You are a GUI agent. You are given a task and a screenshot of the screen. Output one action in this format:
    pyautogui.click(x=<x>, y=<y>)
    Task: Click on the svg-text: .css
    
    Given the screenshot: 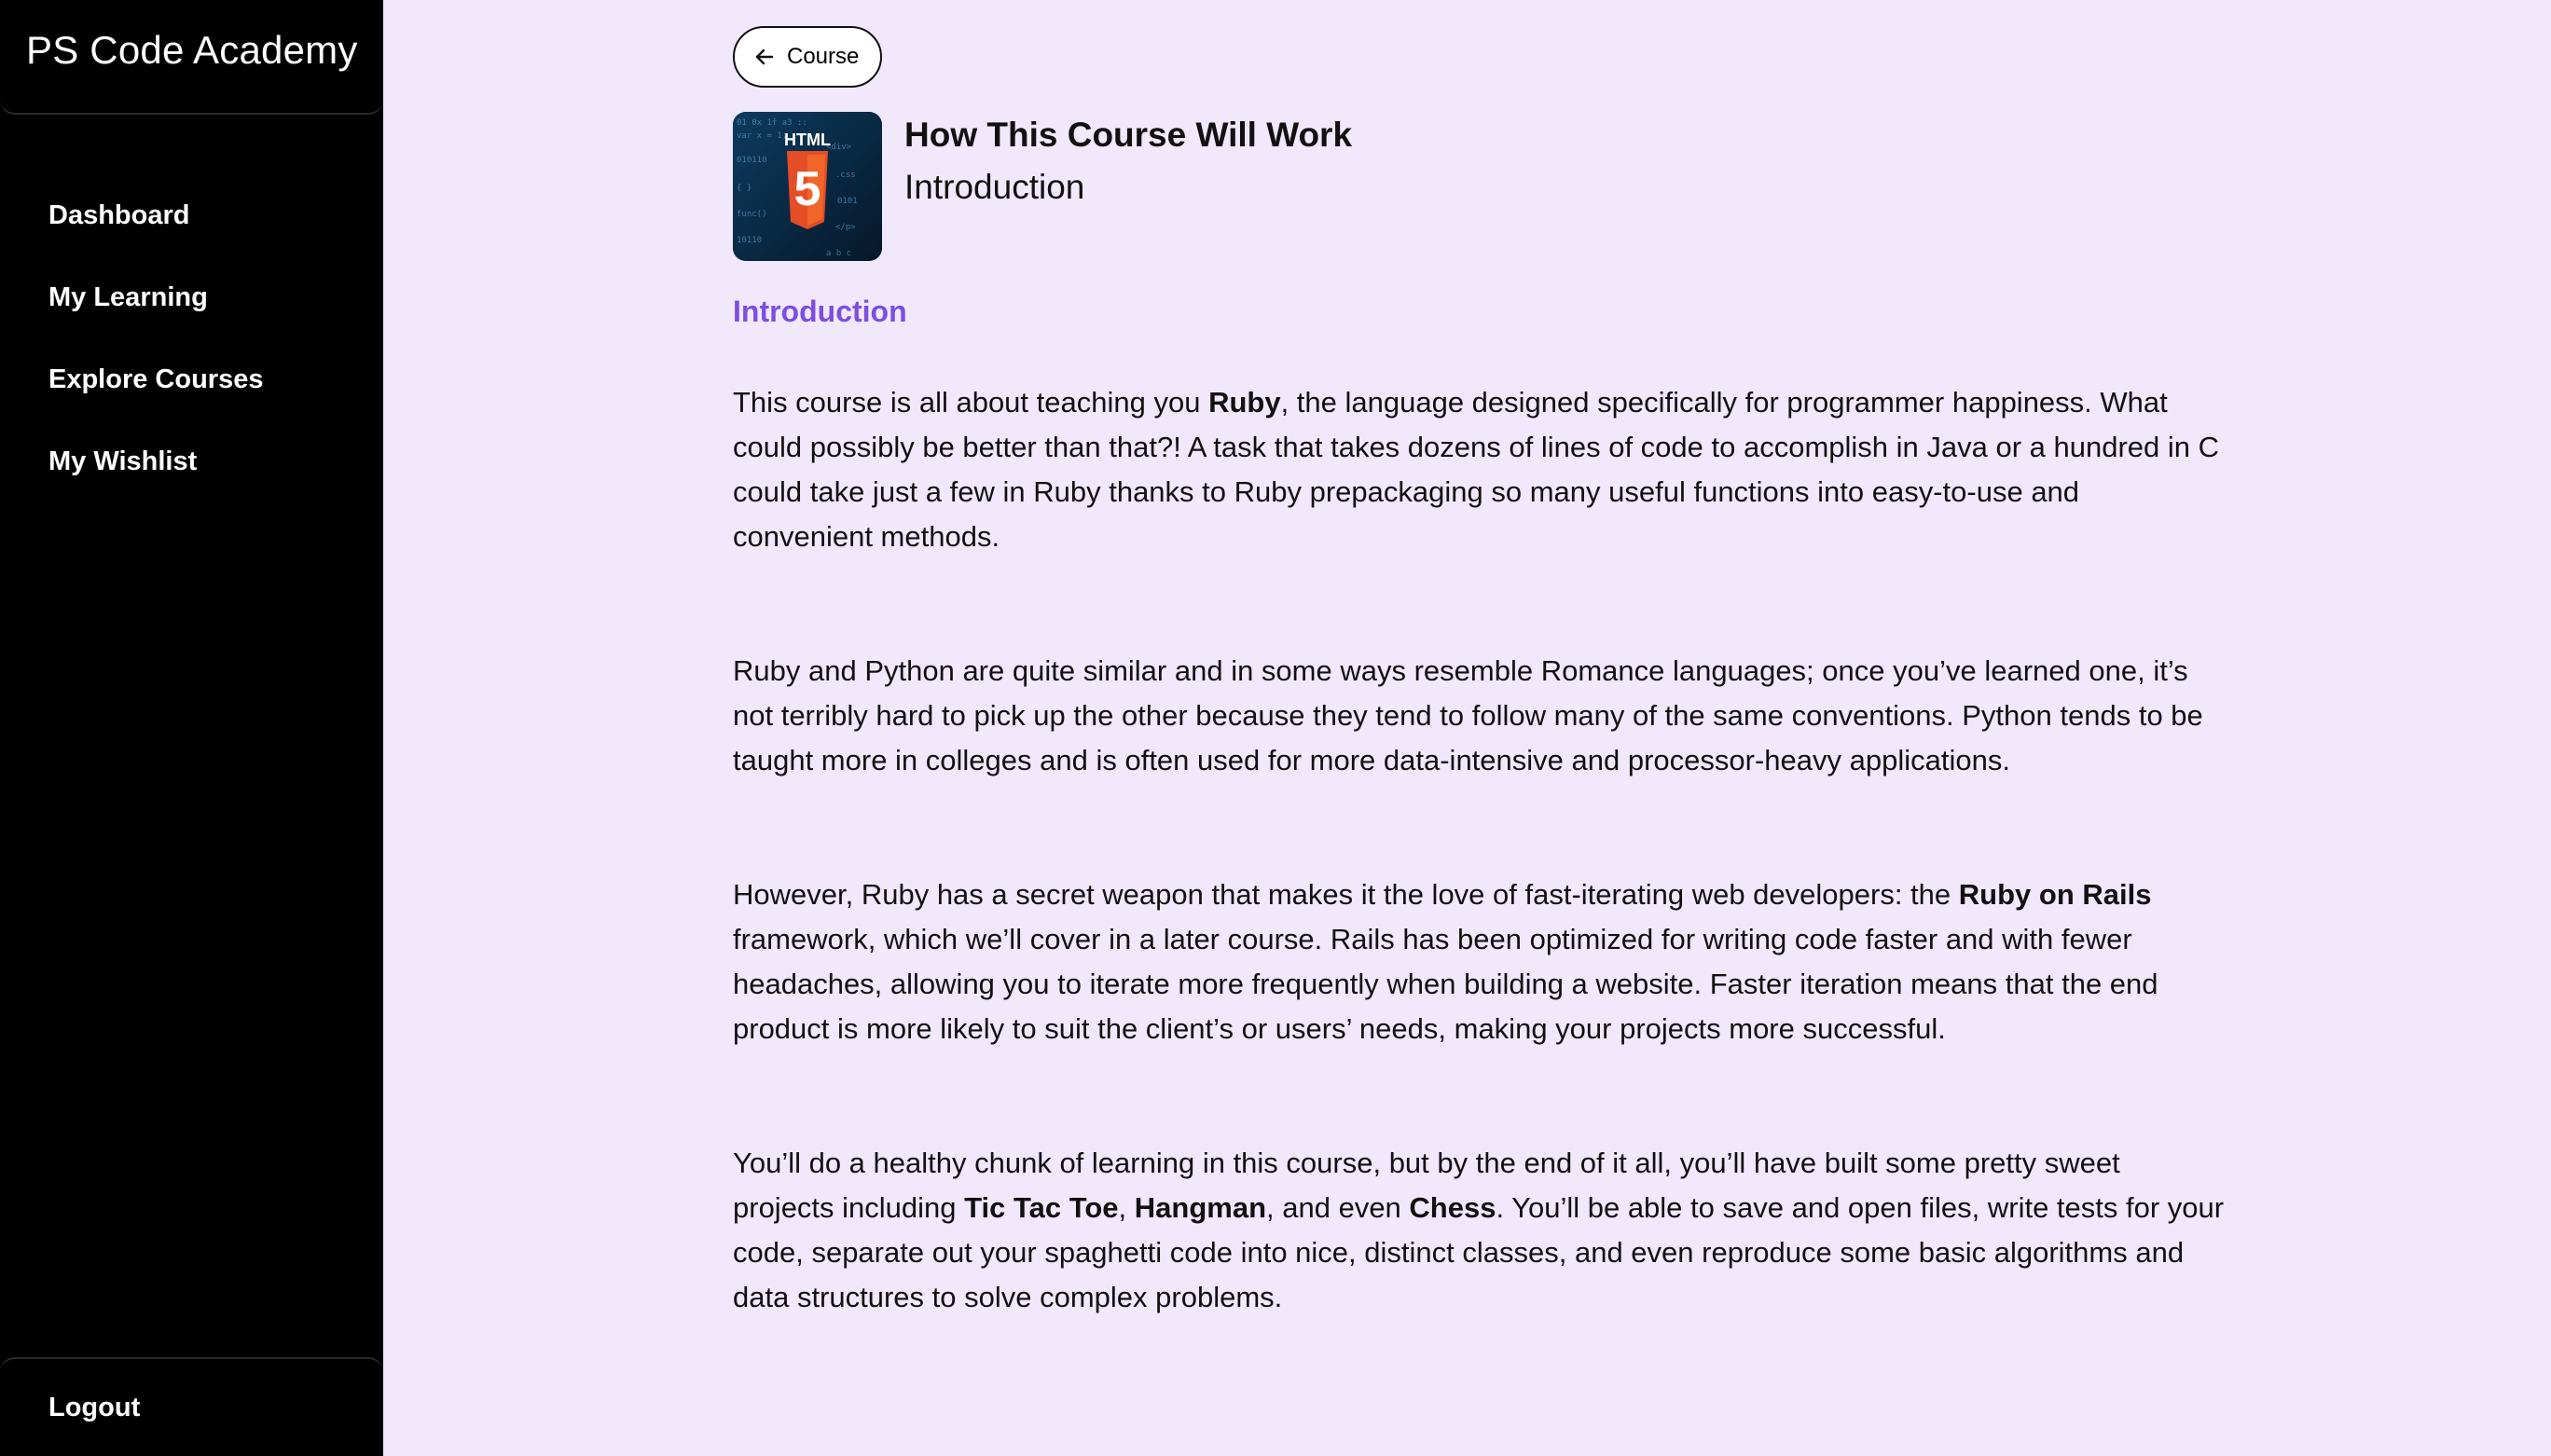 What is the action you would take?
    pyautogui.click(x=845, y=175)
    